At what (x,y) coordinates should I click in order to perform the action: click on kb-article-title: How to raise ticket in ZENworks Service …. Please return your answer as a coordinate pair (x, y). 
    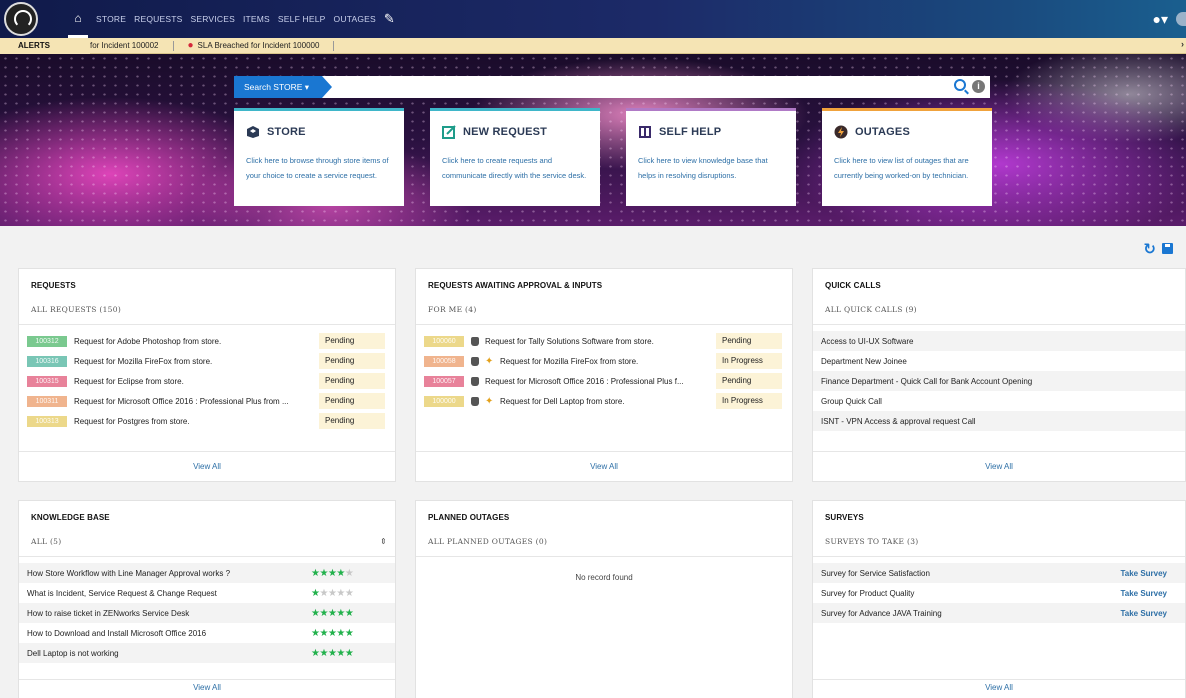
    Looking at the image, I should click on (169, 613).